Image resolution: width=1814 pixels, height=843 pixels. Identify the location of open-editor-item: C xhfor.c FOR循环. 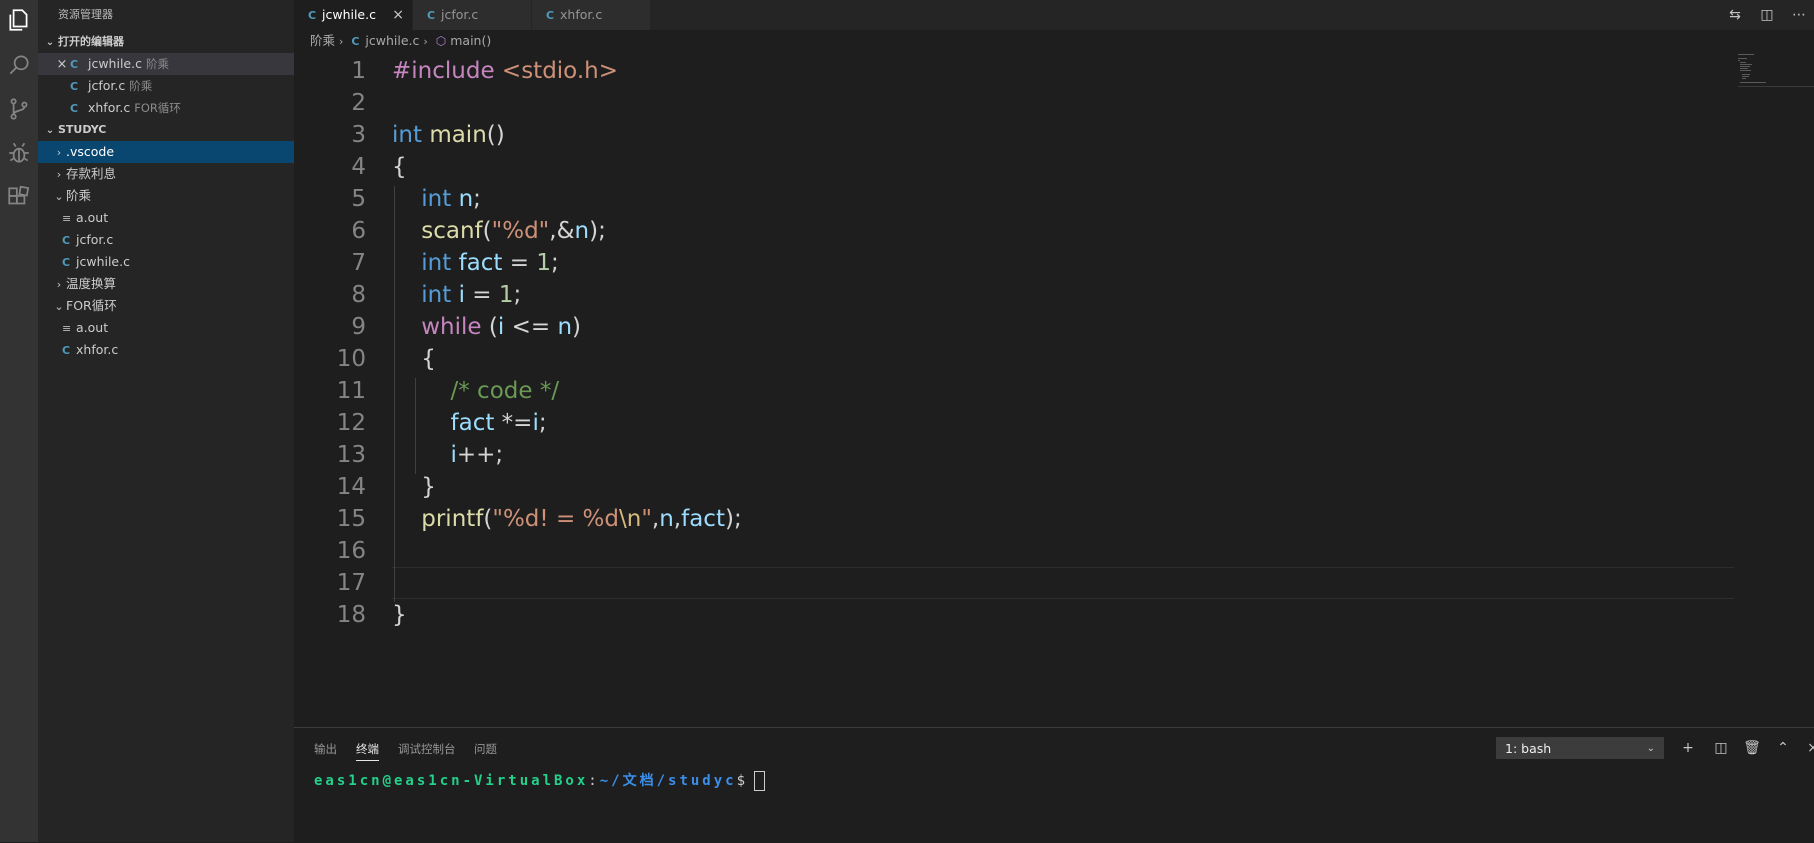
(166, 108).